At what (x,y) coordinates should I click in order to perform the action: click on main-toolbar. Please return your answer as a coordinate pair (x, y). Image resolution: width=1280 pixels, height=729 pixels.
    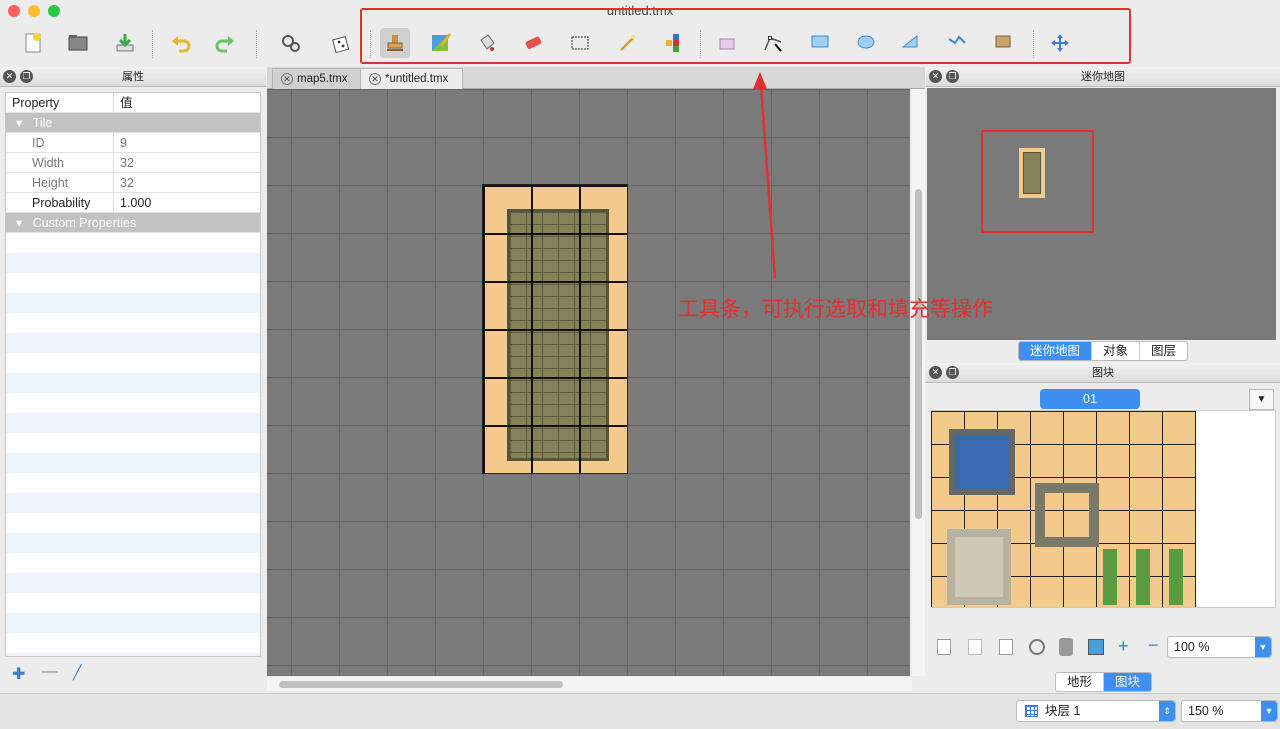
    Looking at the image, I should click on (640, 44).